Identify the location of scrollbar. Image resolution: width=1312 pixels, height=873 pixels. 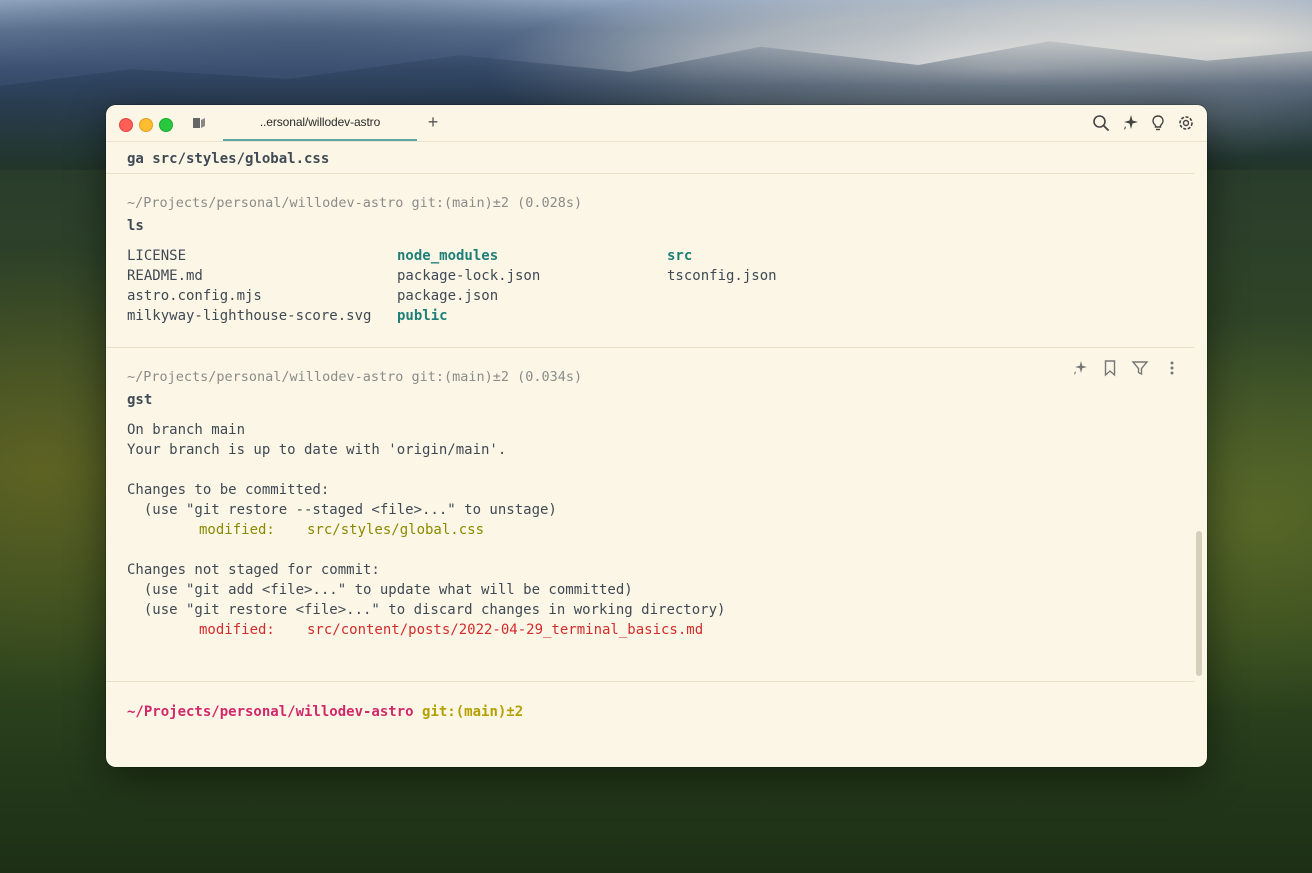
(1199, 603).